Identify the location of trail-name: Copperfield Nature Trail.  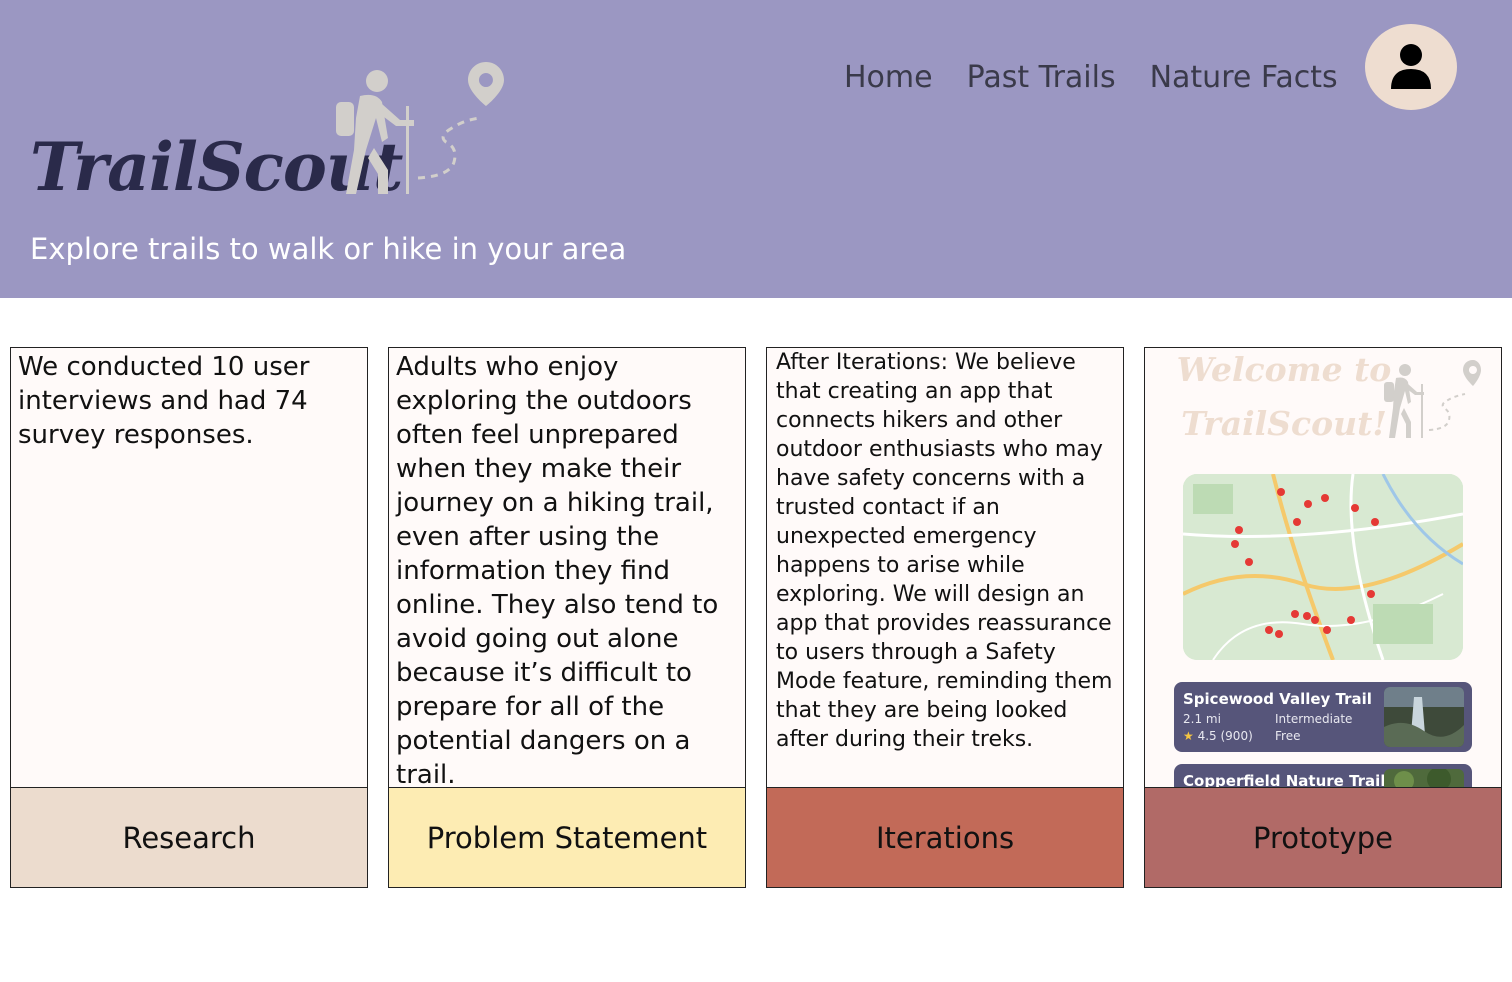
(1284, 780).